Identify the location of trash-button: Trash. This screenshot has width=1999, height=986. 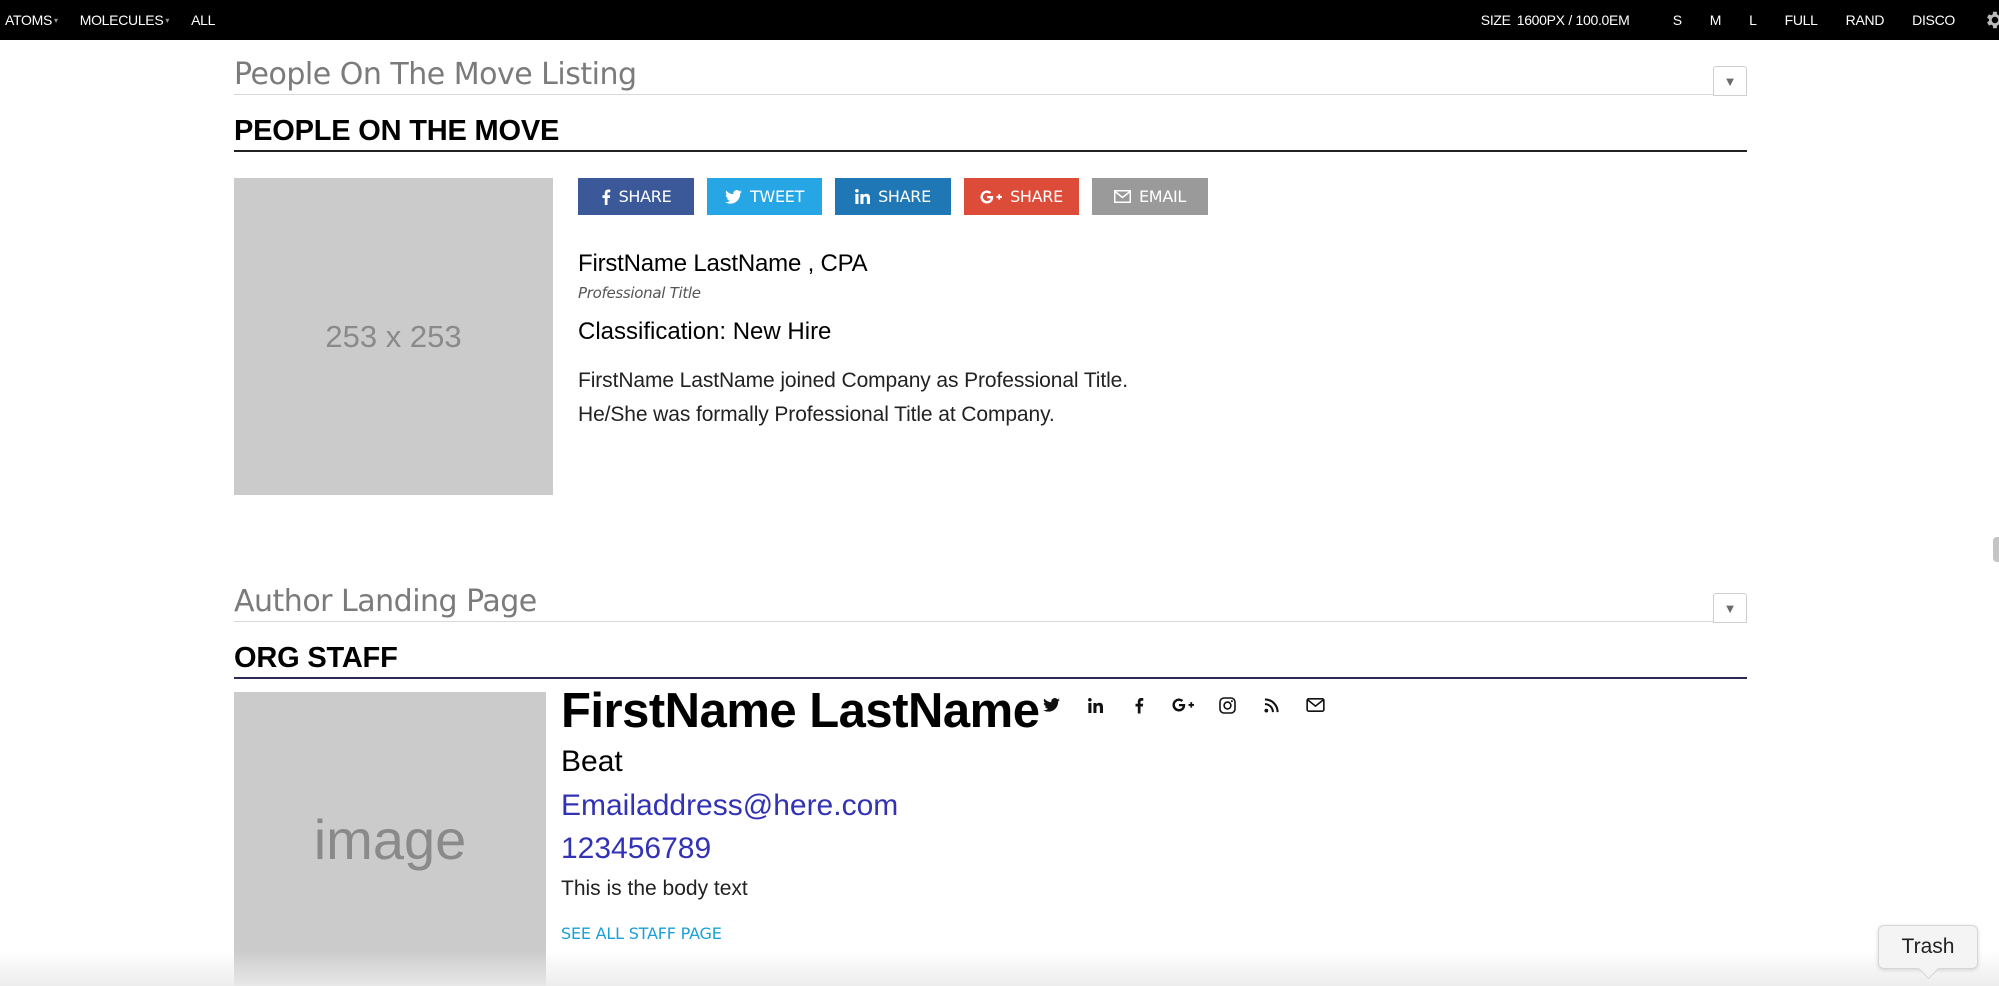
(1928, 947).